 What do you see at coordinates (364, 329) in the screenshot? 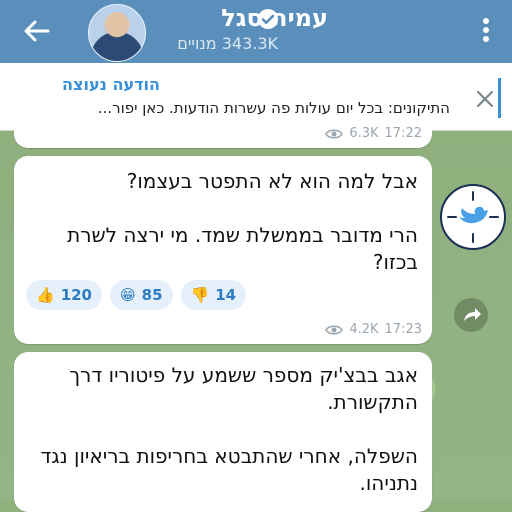
I see `view-count: 4.2K` at bounding box center [364, 329].